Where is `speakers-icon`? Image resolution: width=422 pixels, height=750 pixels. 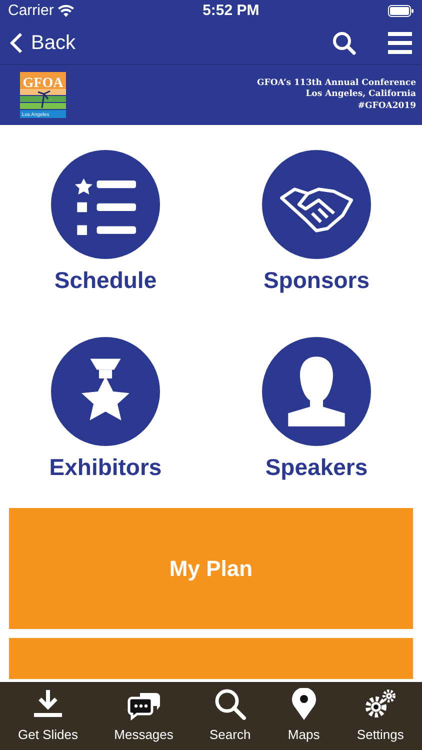 speakers-icon is located at coordinates (316, 391).